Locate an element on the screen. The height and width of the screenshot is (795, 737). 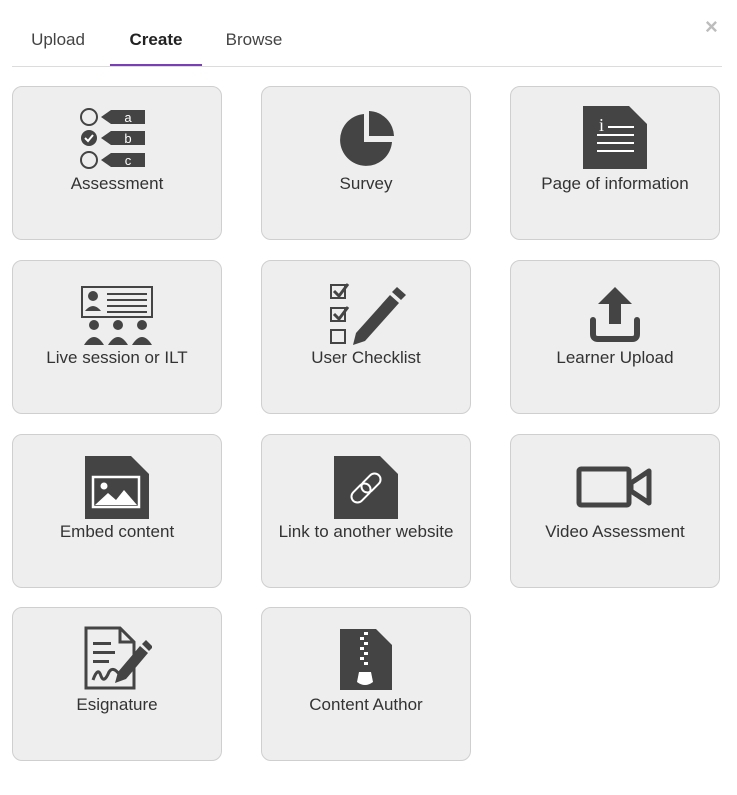
close-icon: × is located at coordinates (714, 27).